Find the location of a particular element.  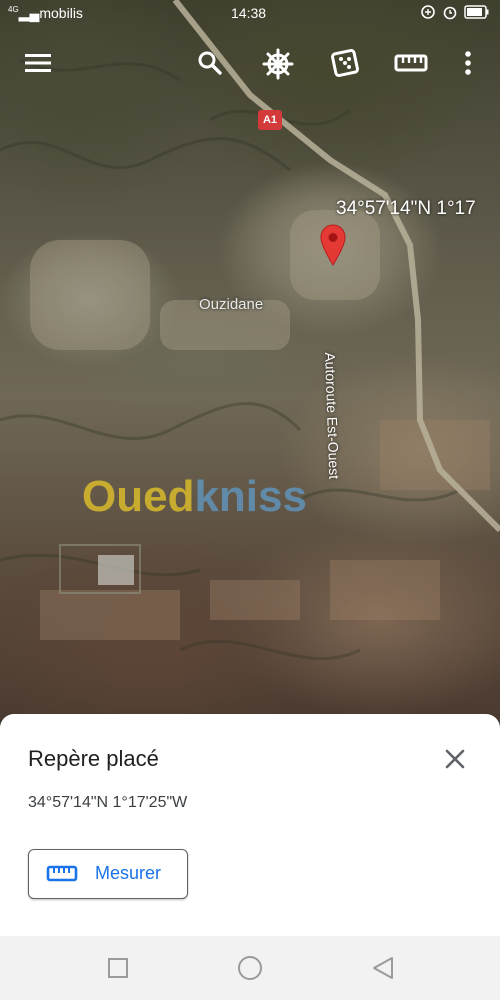

ships-wheel-icon is located at coordinates (278, 64).